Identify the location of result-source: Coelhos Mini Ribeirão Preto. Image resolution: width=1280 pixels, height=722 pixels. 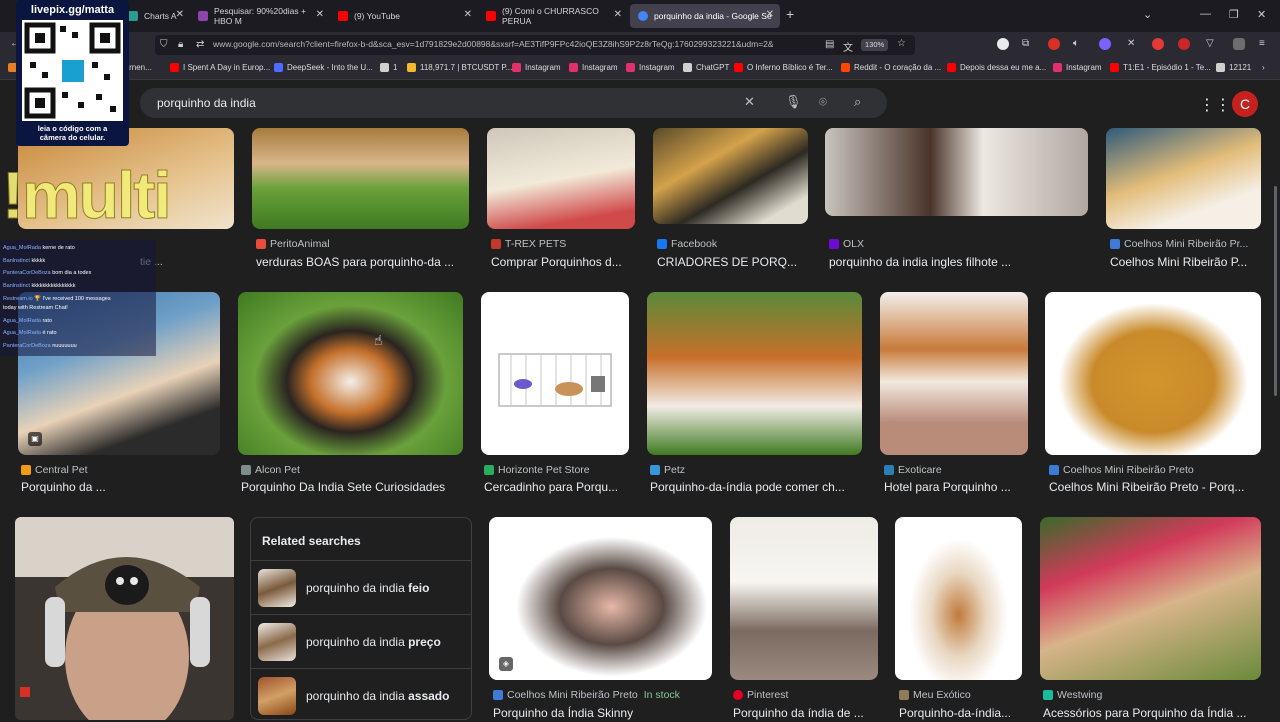
(1121, 470).